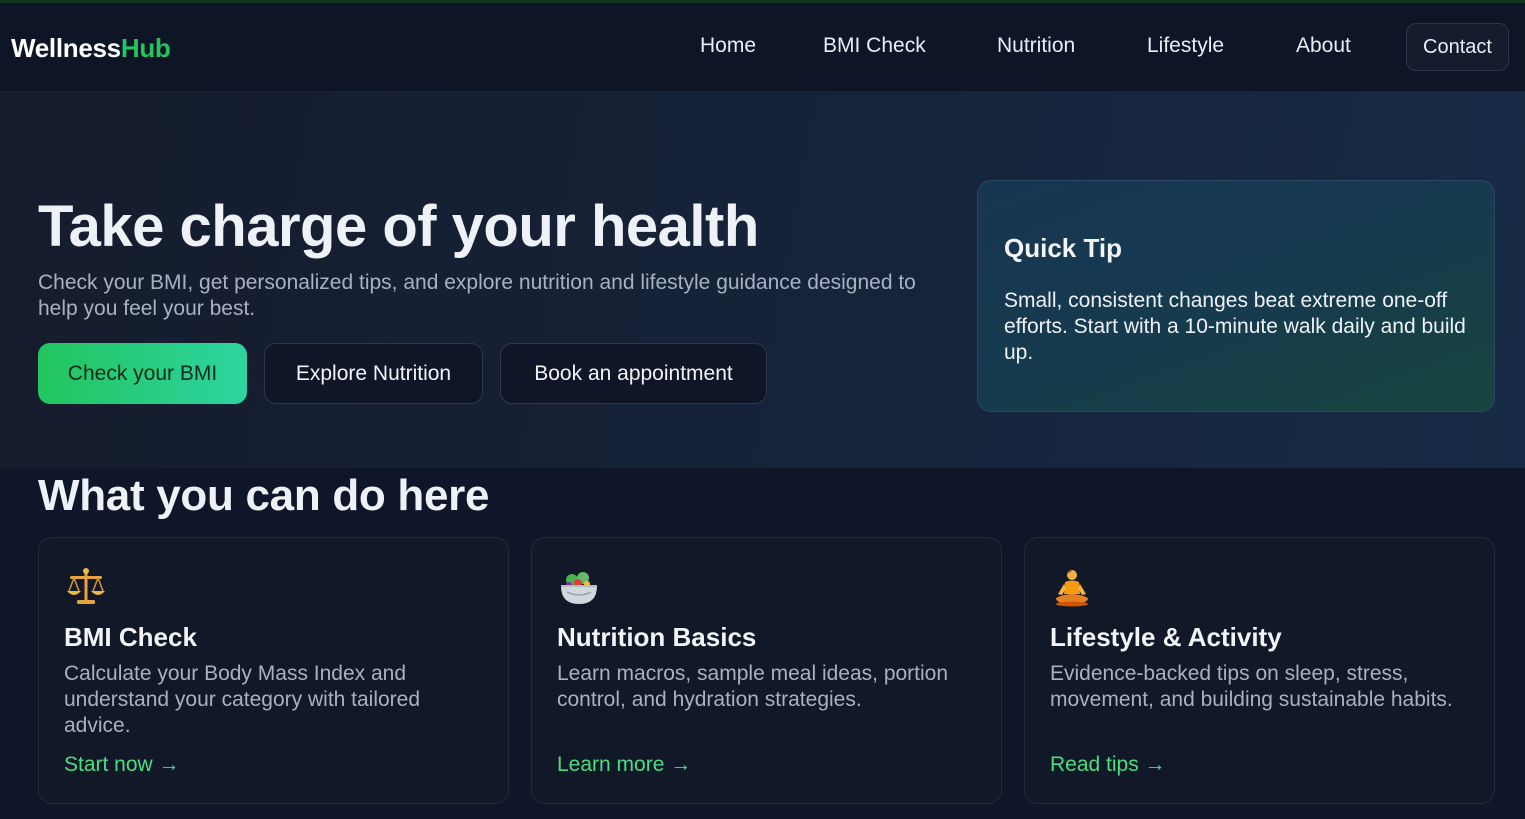 The height and width of the screenshot is (819, 1525). Describe the element at coordinates (130, 637) in the screenshot. I see `card-title: BMI Check` at that location.